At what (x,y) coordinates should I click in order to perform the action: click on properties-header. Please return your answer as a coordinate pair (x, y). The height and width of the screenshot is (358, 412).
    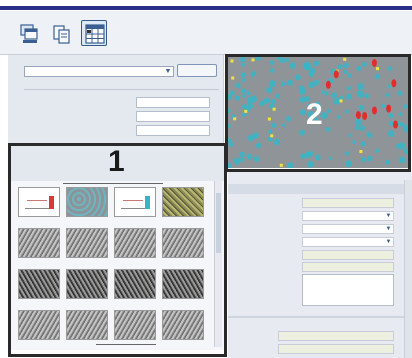
    Looking at the image, I should click on (320, 189).